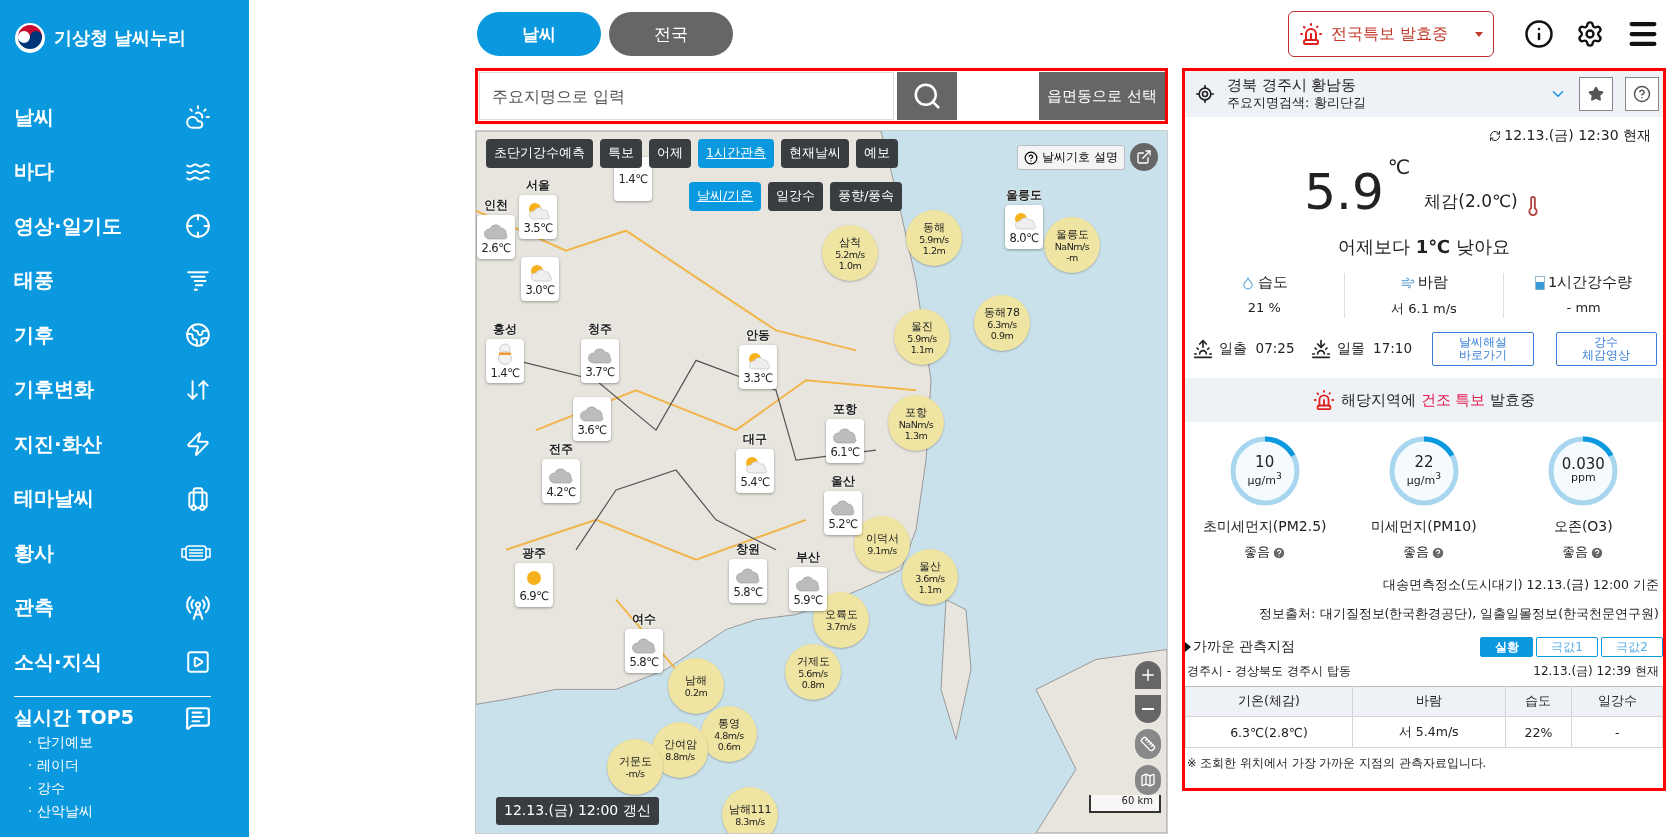 The image size is (1668, 837). I want to click on favorite-button, so click(1596, 94).